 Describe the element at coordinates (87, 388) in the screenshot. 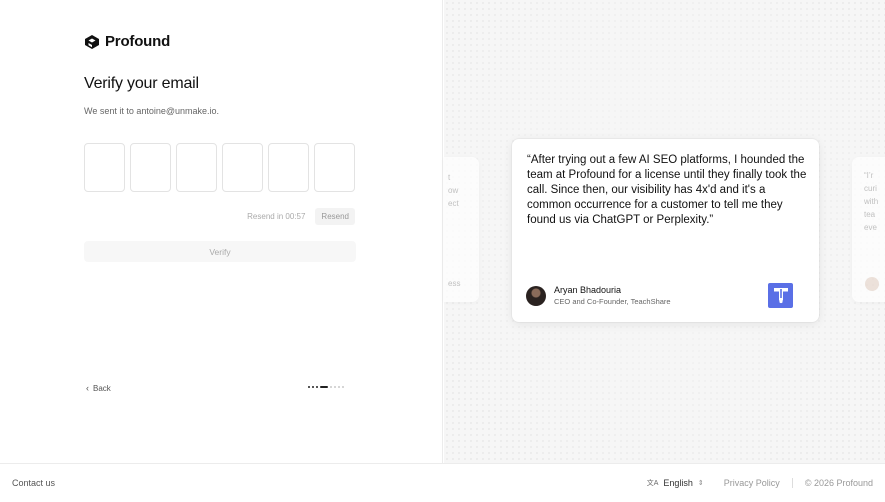

I see `chevron-left-icon: ‹` at that location.